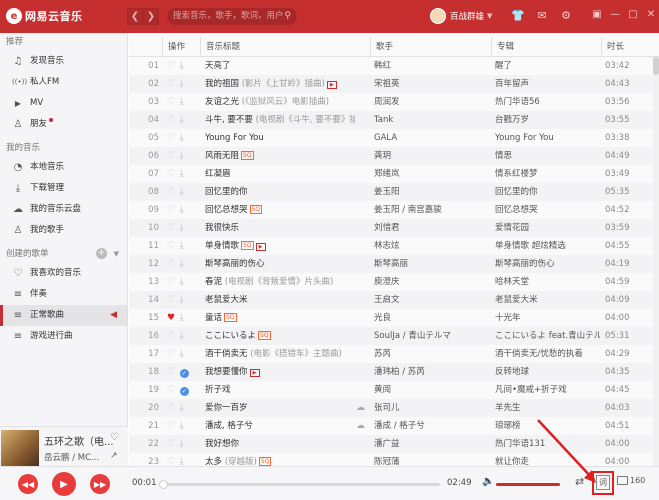 The image size is (659, 500). What do you see at coordinates (438, 16) in the screenshot?
I see `avatar` at bounding box center [438, 16].